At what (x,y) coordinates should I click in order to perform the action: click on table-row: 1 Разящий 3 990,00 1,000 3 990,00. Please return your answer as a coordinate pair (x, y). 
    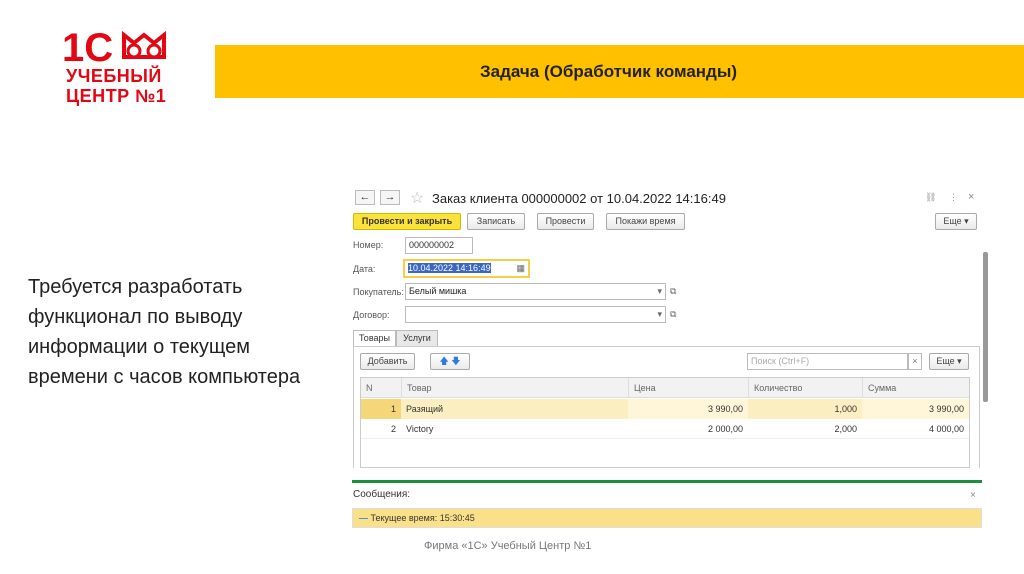
    Looking at the image, I should click on (665, 409).